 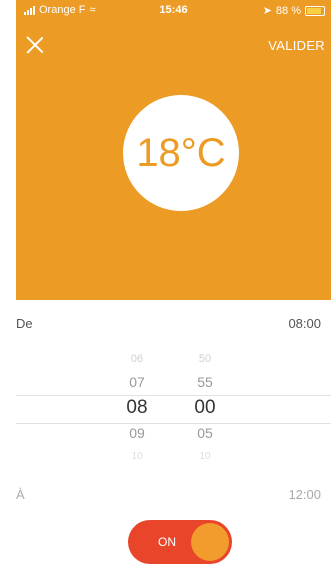 I want to click on validate-button: VALIDER, so click(x=296, y=45).